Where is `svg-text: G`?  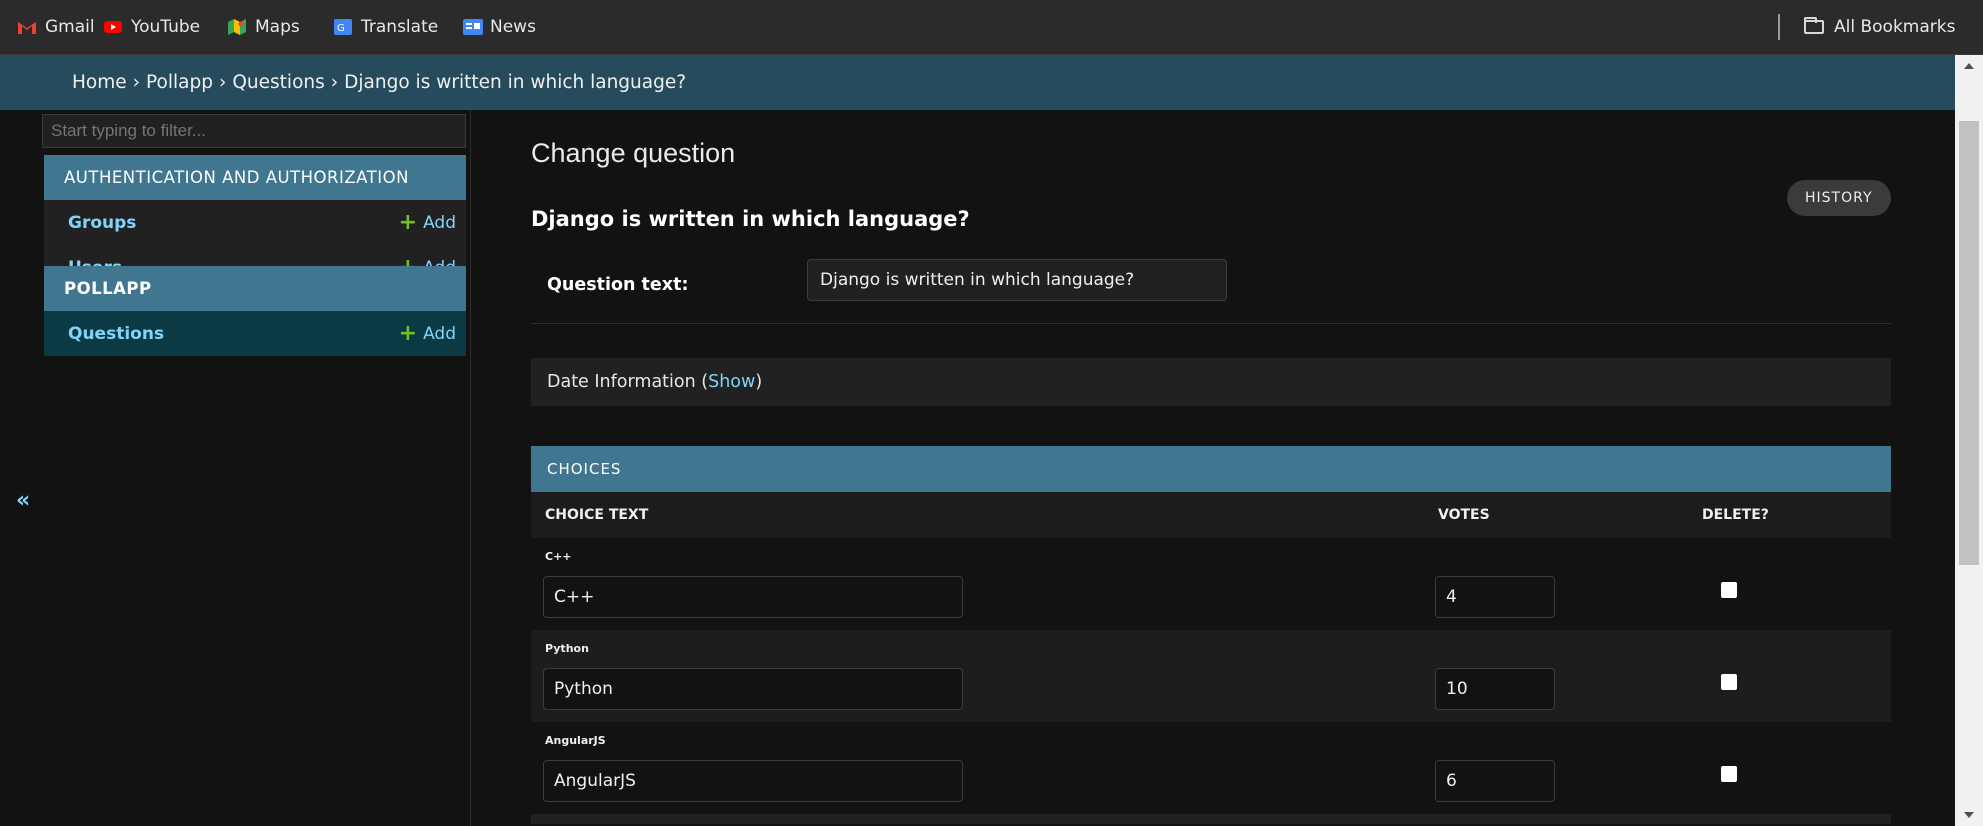
svg-text: G is located at coordinates (341, 28).